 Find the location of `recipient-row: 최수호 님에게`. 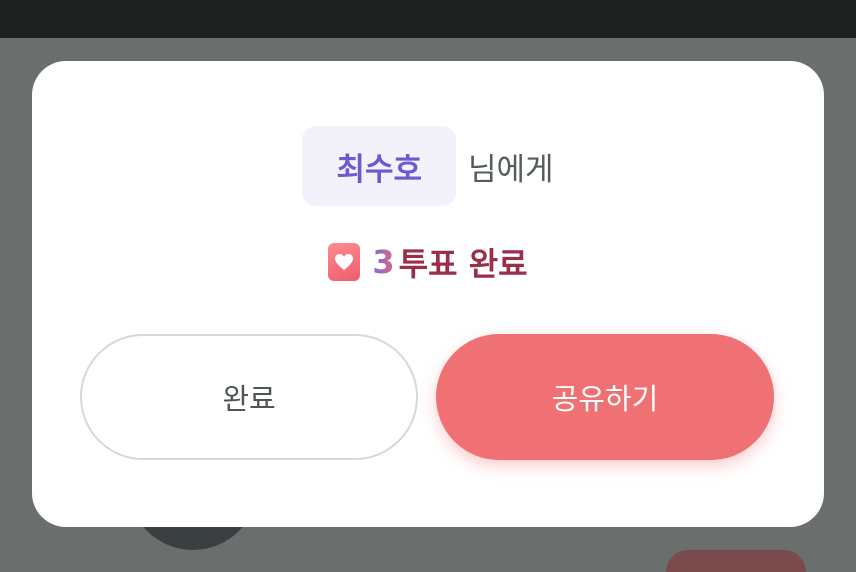

recipient-row: 최수호 님에게 is located at coordinates (428, 166).